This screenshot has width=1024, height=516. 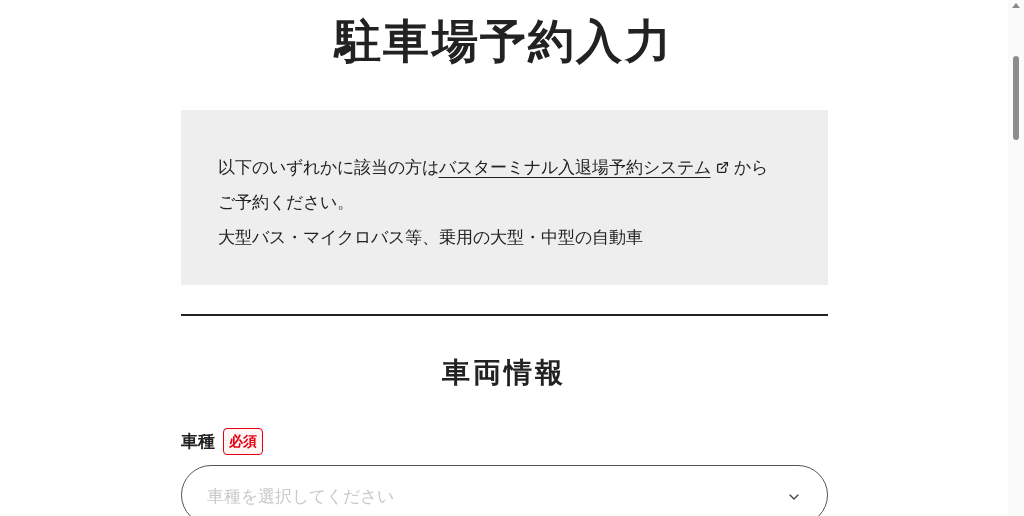 I want to click on section-title: 車両情報, so click(x=504, y=373).